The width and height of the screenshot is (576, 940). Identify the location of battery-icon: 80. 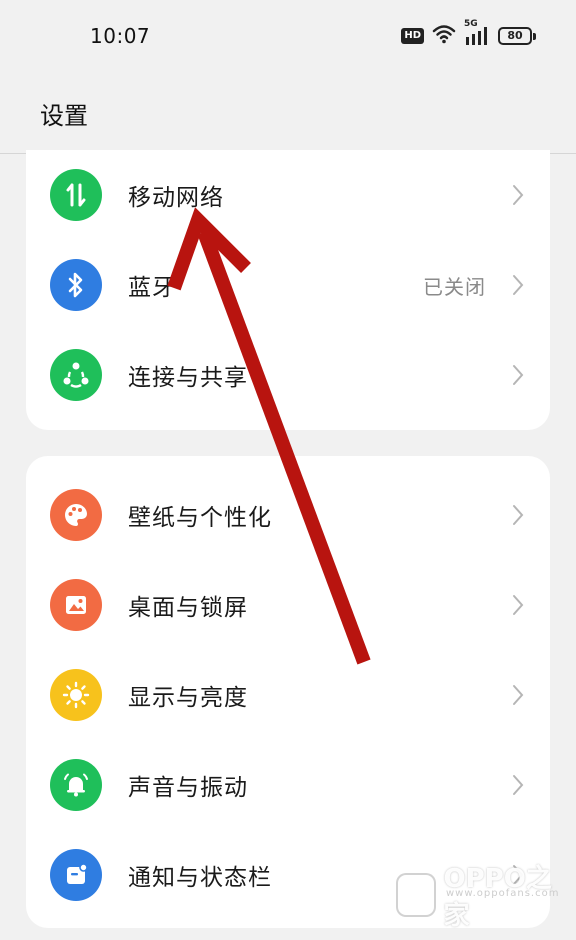
(517, 36).